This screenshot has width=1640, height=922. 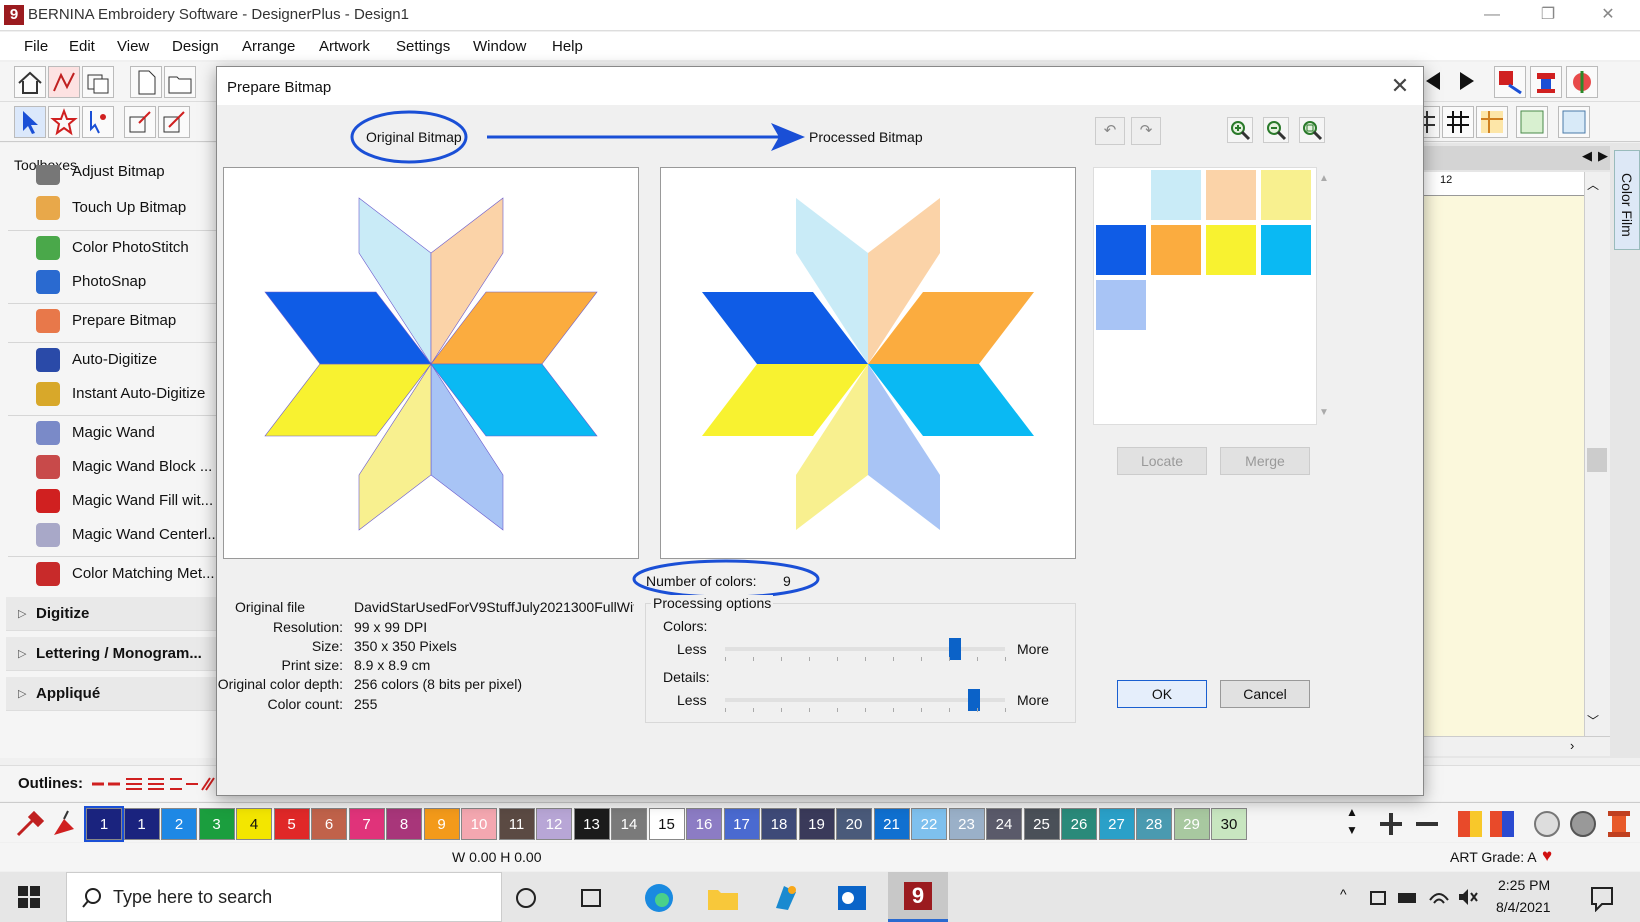 What do you see at coordinates (852, 898) in the screenshot?
I see `outlook-icon` at bounding box center [852, 898].